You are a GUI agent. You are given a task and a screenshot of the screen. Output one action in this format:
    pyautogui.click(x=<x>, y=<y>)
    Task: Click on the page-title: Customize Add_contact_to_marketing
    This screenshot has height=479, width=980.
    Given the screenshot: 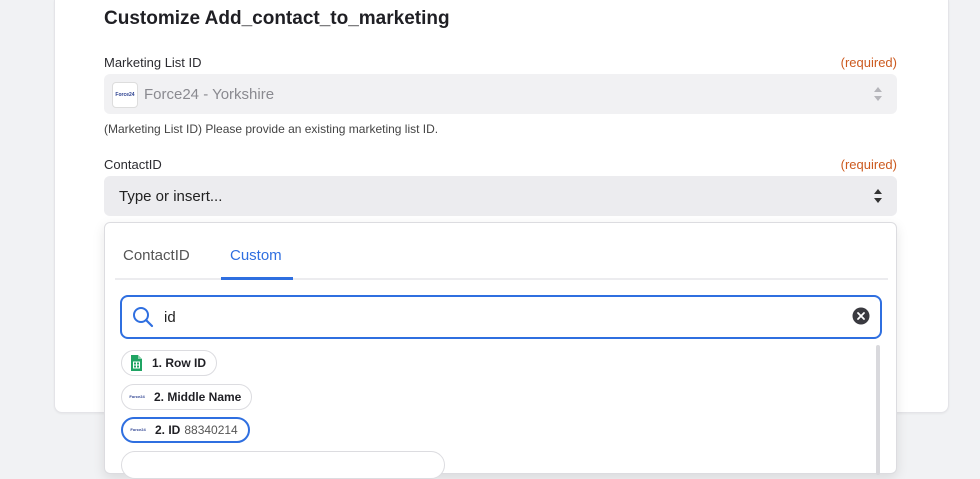 What is the action you would take?
    pyautogui.click(x=277, y=18)
    